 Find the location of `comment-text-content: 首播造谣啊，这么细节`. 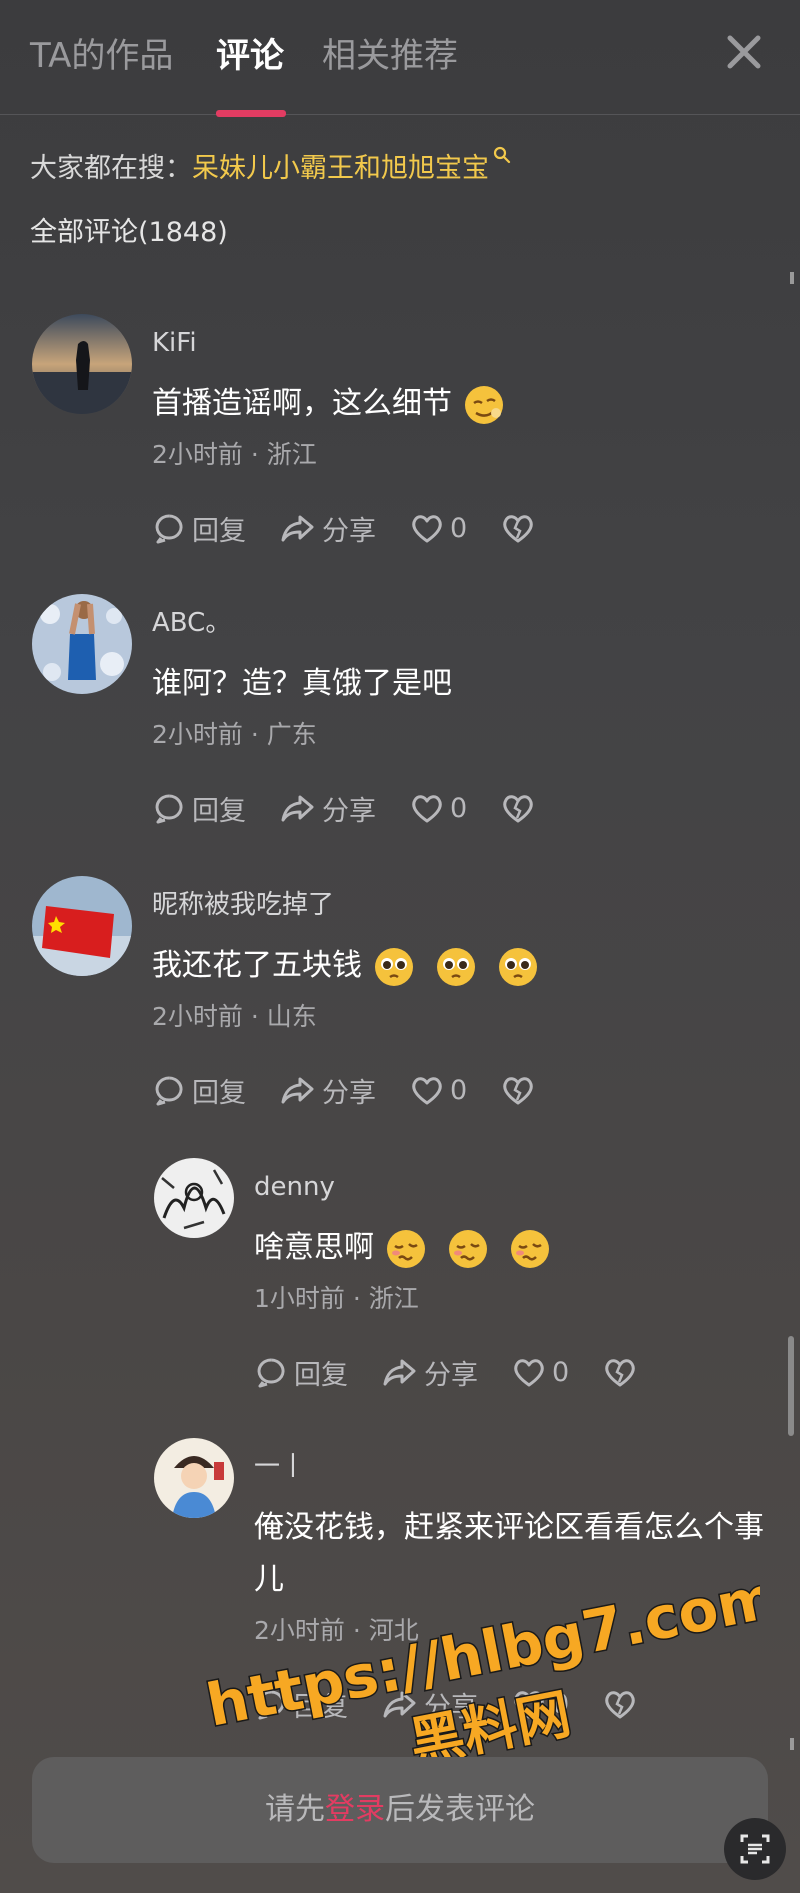

comment-text-content: 首播造谣啊，这么细节 is located at coordinates (302, 403).